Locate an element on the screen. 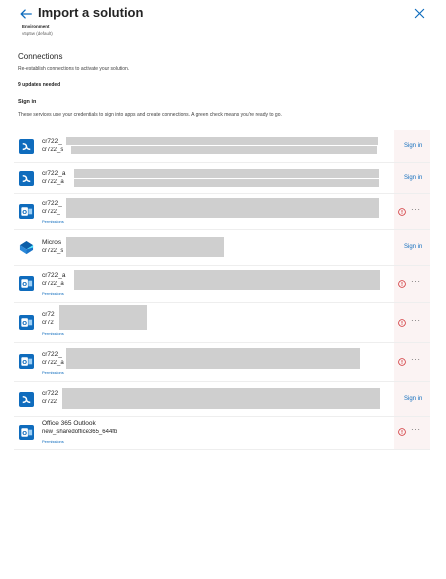  environment-value: v5p5w (default) is located at coordinates (37, 33).